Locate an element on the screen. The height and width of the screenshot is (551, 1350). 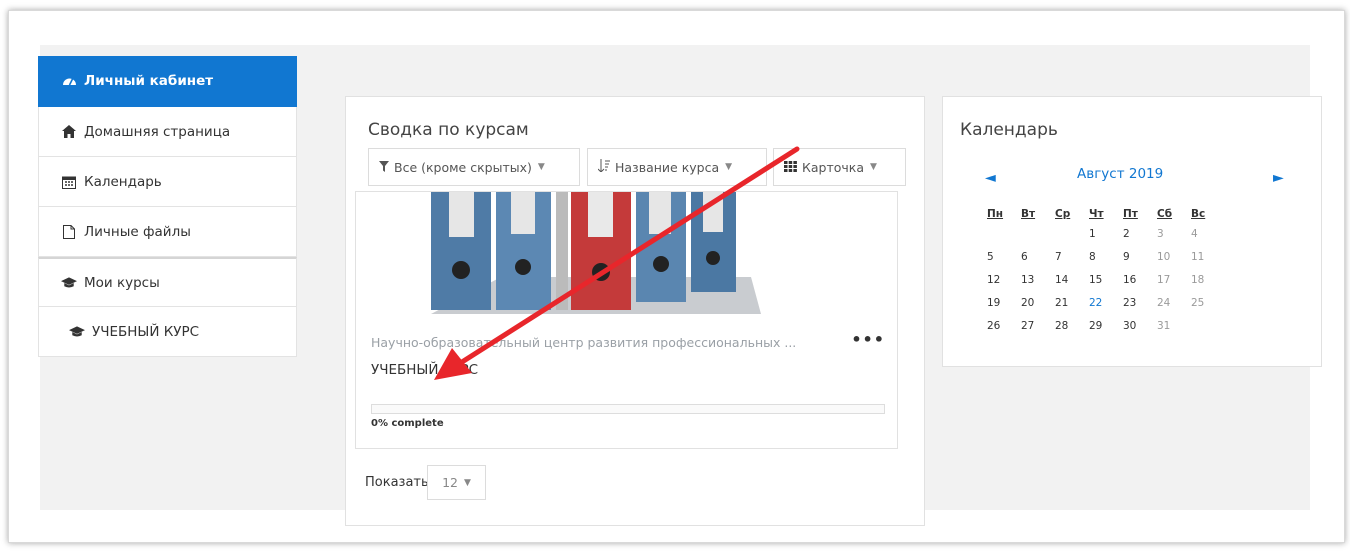
calendar-week-row: 26 27 28 29 30 31 is located at coordinates (1106, 325).